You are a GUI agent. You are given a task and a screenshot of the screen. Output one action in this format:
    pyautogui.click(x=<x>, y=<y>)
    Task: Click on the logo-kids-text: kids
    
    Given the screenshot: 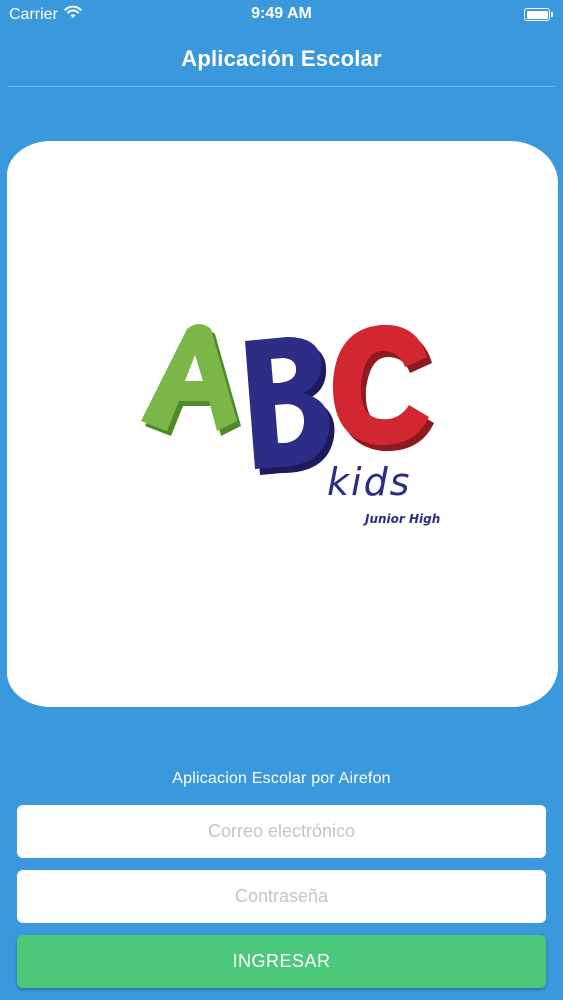 What is the action you would take?
    pyautogui.click(x=369, y=482)
    